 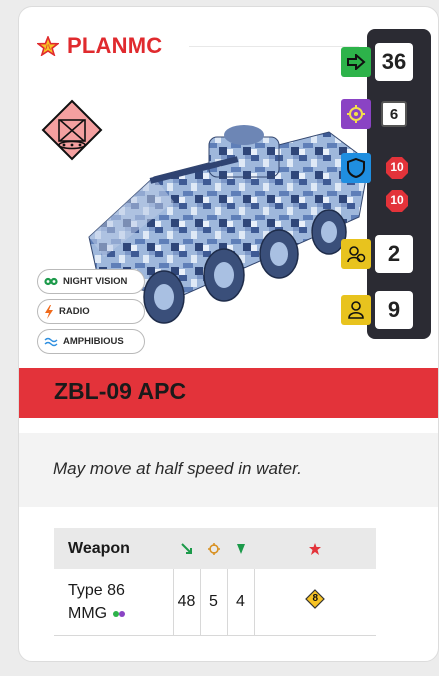 What do you see at coordinates (356, 168) in the screenshot?
I see `shield-icon` at bounding box center [356, 168].